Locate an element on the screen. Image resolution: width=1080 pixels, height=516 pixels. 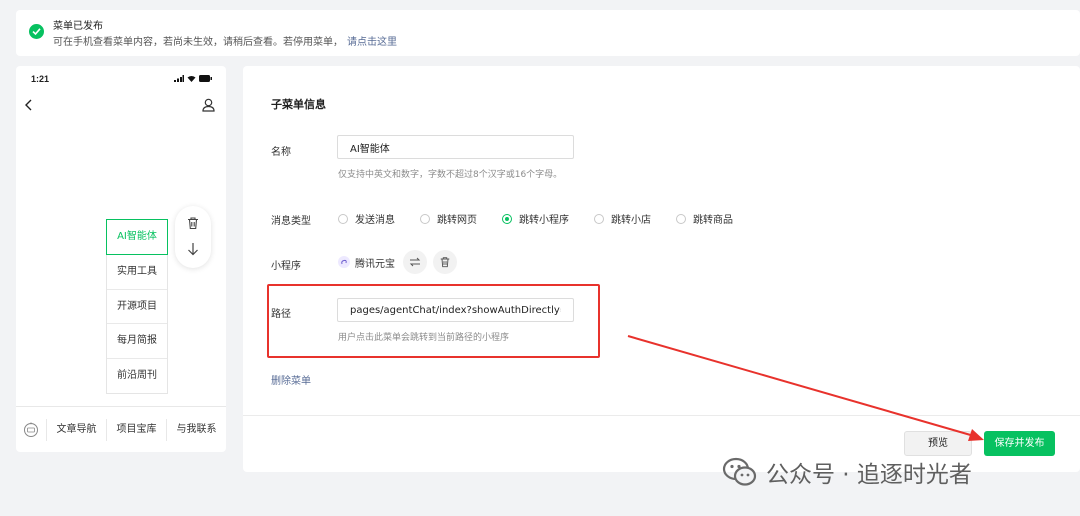
signal-icon is located at coordinates (179, 78).